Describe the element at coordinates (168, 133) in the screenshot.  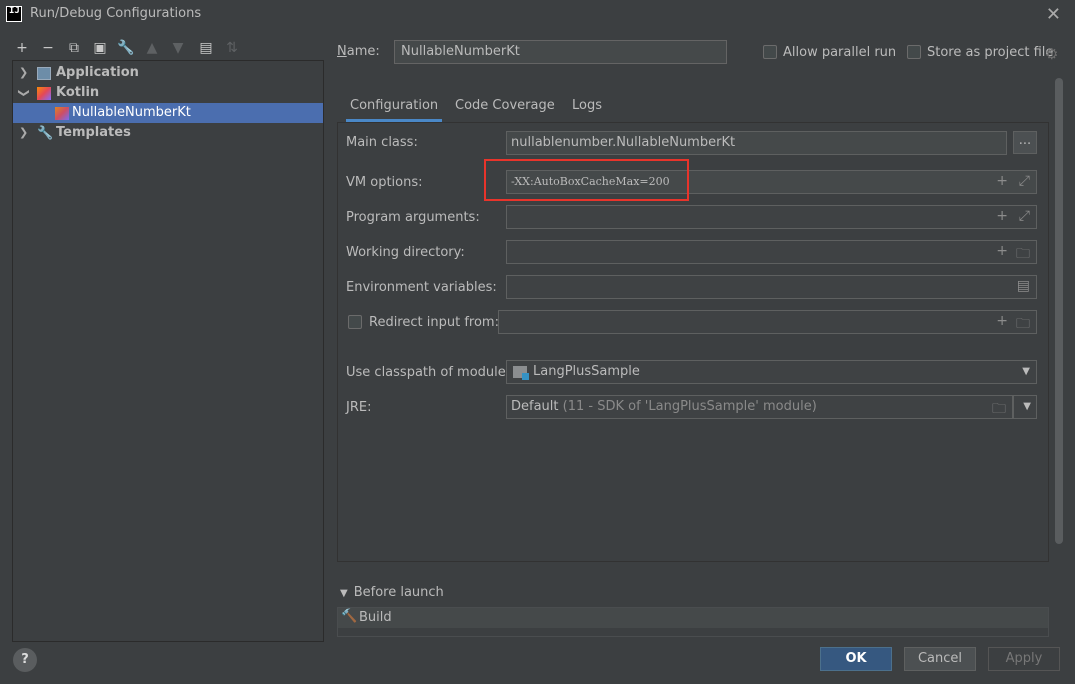
I see `tree-item-templates: ❯ 🔧 Templates` at that location.